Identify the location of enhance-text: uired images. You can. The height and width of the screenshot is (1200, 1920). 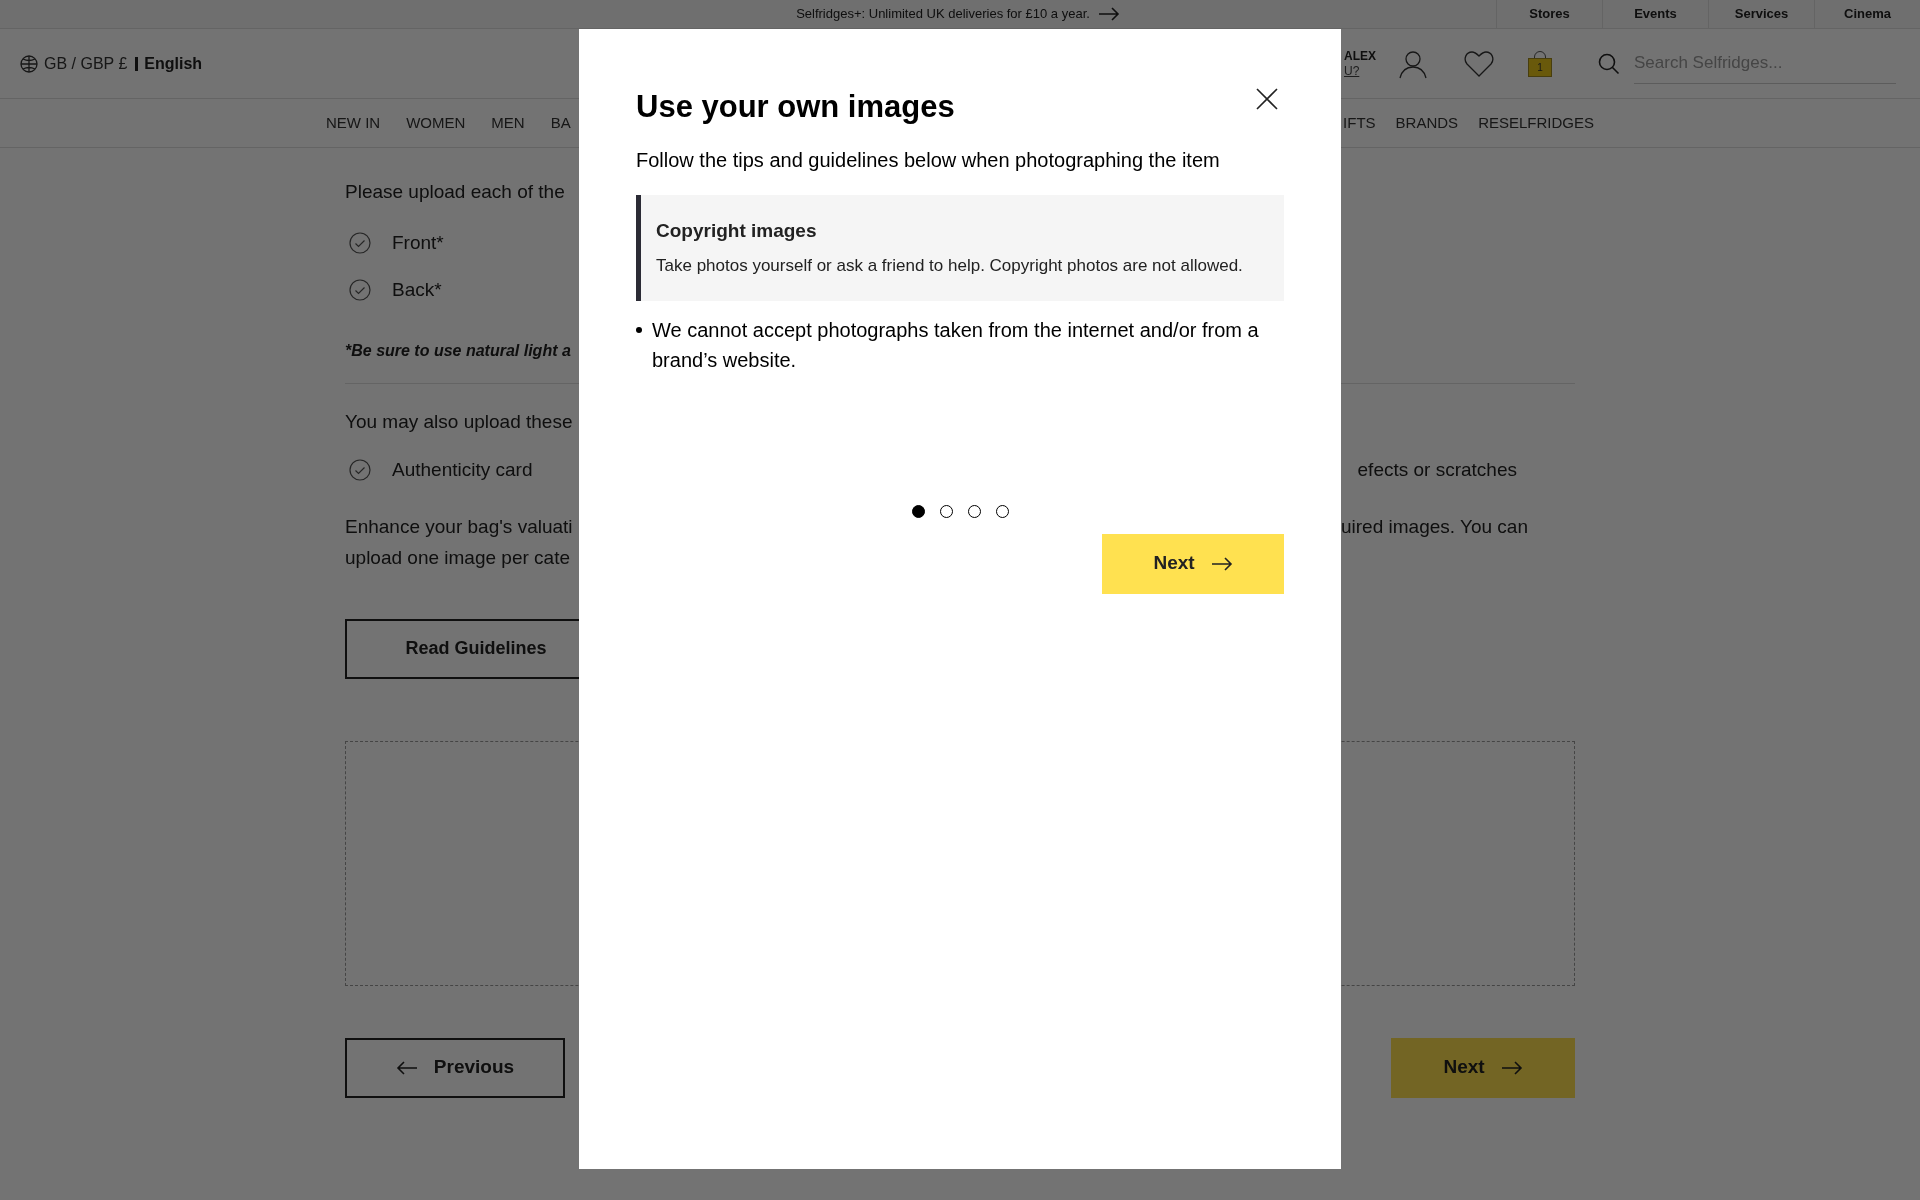
(1434, 526).